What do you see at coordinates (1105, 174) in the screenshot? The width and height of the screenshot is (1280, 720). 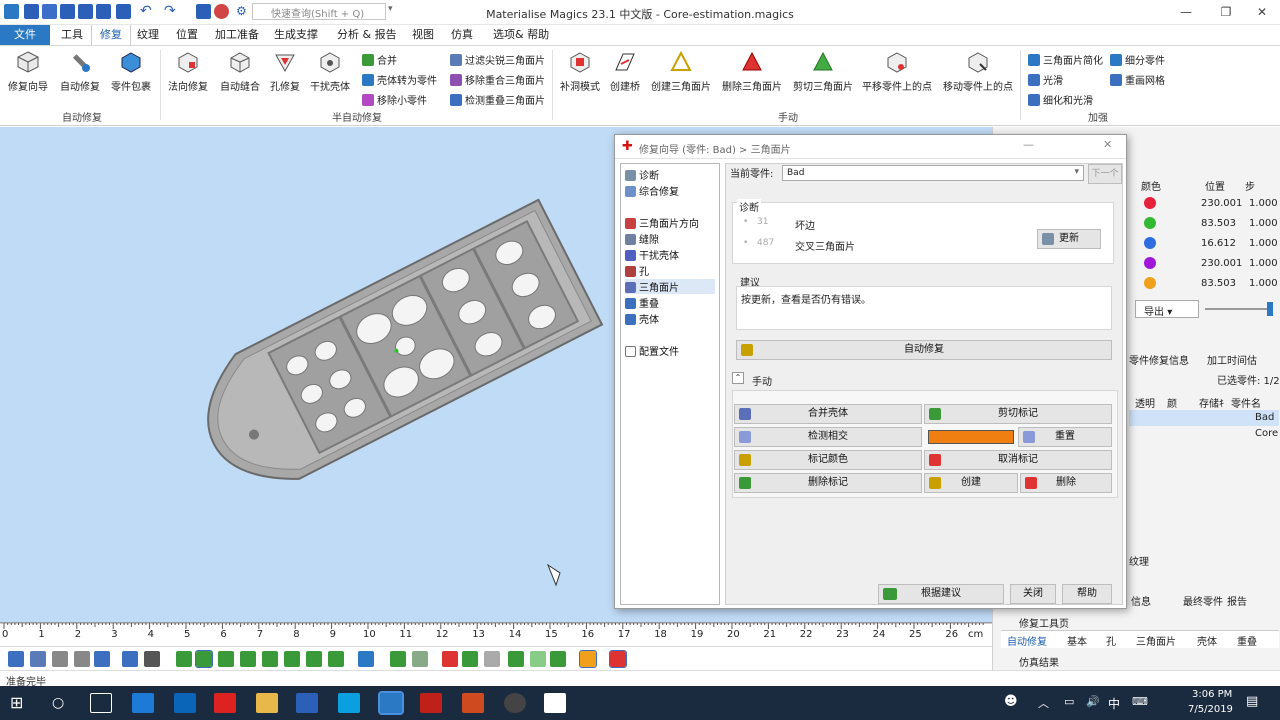 I see `next-part-button: 下一个` at bounding box center [1105, 174].